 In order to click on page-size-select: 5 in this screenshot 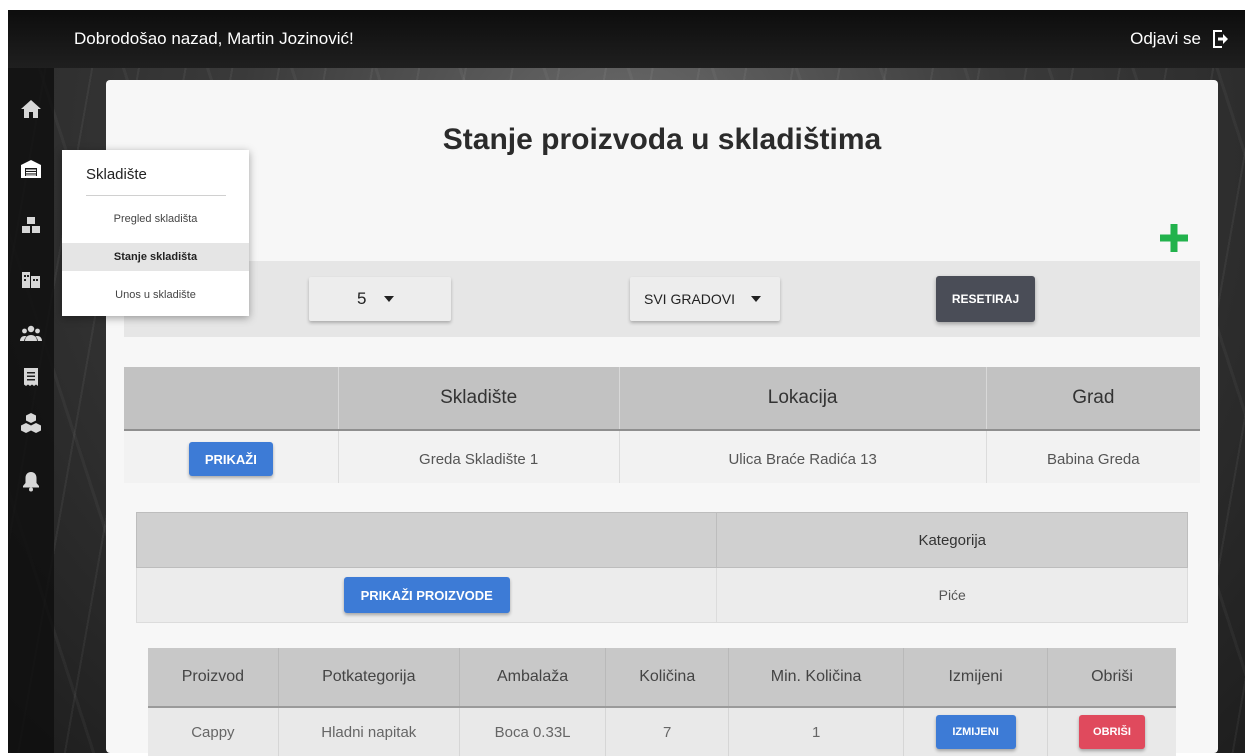, I will do `click(380, 299)`.